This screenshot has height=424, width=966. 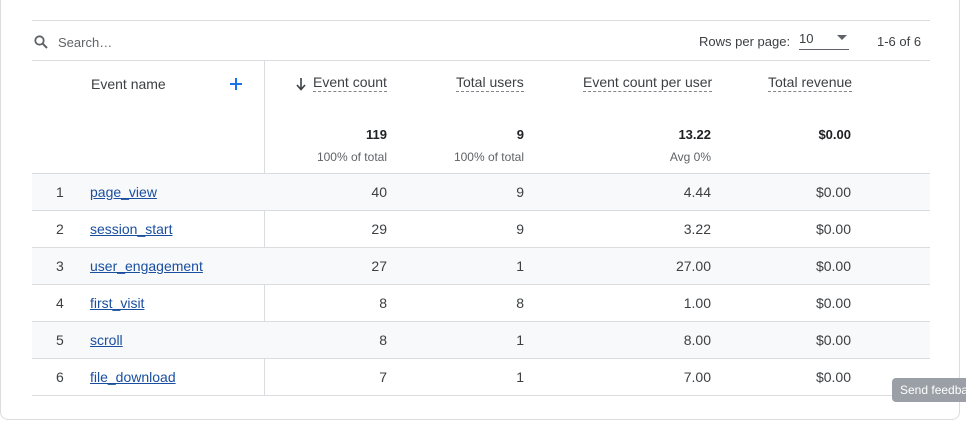 I want to click on total-users-share: 100% of total, so click(x=488, y=157).